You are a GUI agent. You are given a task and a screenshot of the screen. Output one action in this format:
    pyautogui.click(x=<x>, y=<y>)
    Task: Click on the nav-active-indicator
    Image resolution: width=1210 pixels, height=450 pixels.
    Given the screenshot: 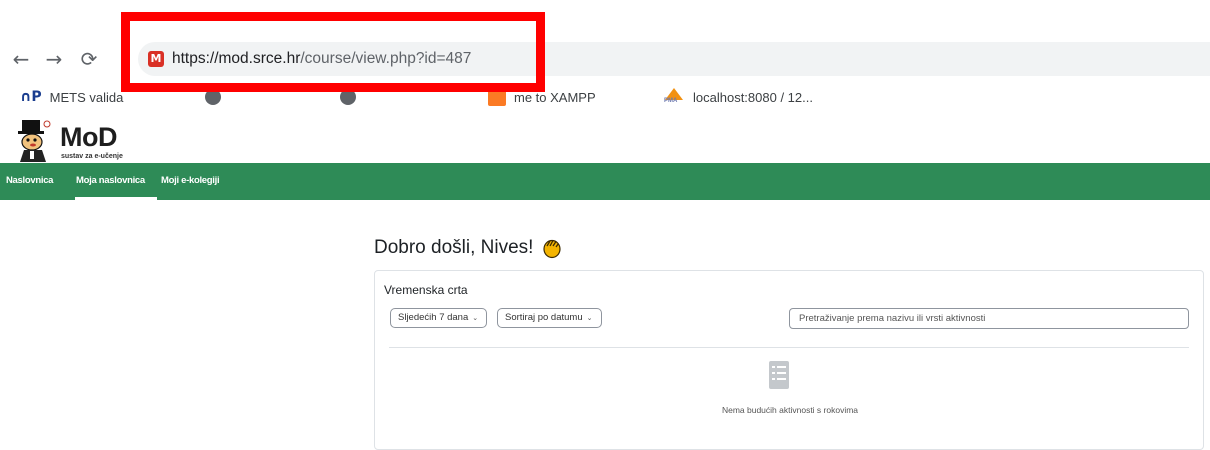 What is the action you would take?
    pyautogui.click(x=116, y=198)
    